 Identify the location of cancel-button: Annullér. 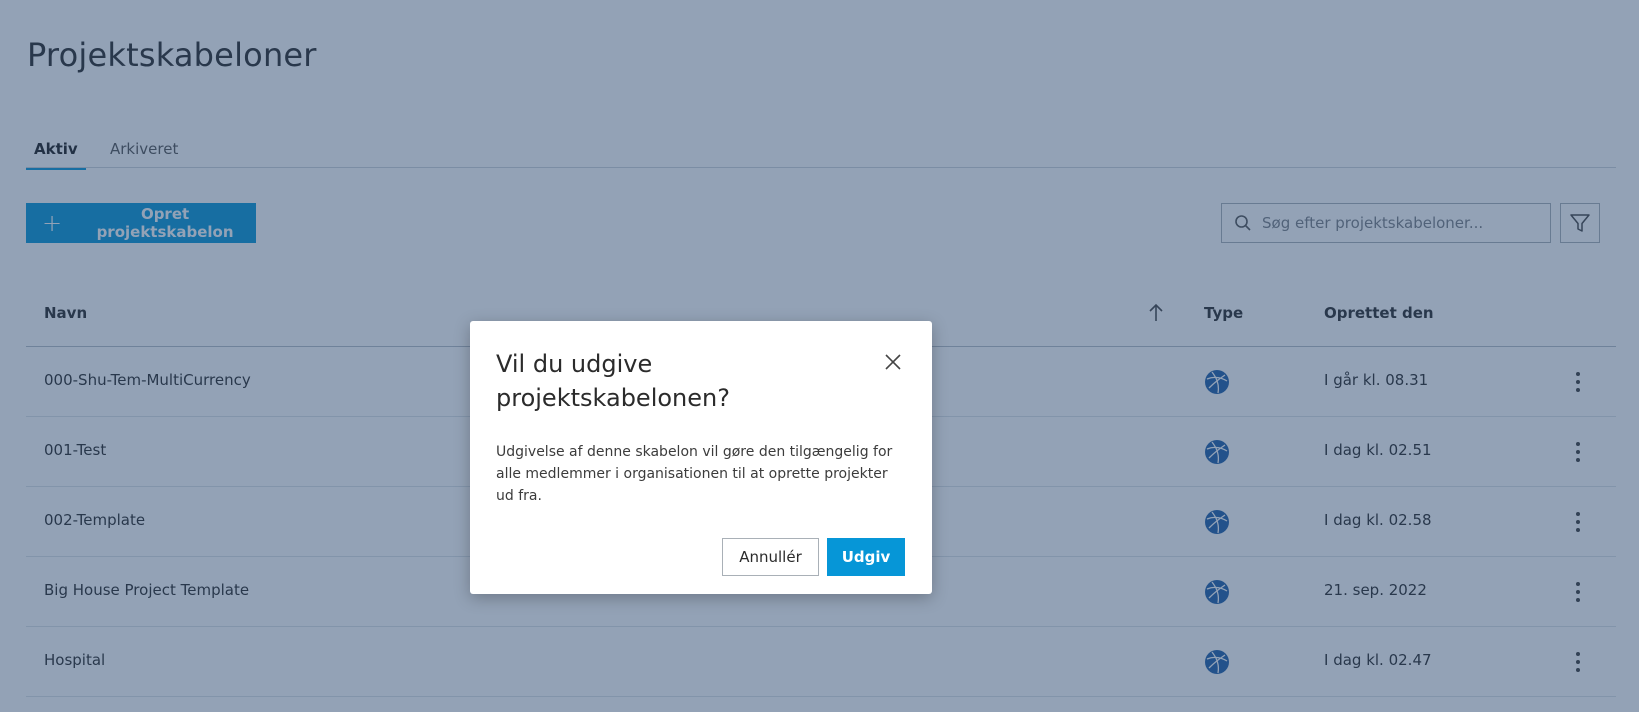
(770, 557).